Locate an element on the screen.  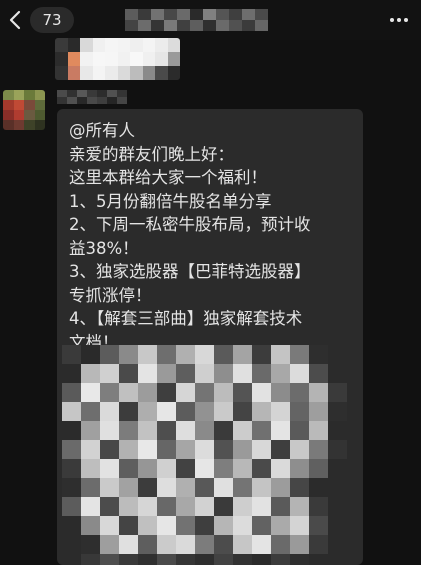
message-line: 1、5月份翻倍牛股名单分享 is located at coordinates (170, 201).